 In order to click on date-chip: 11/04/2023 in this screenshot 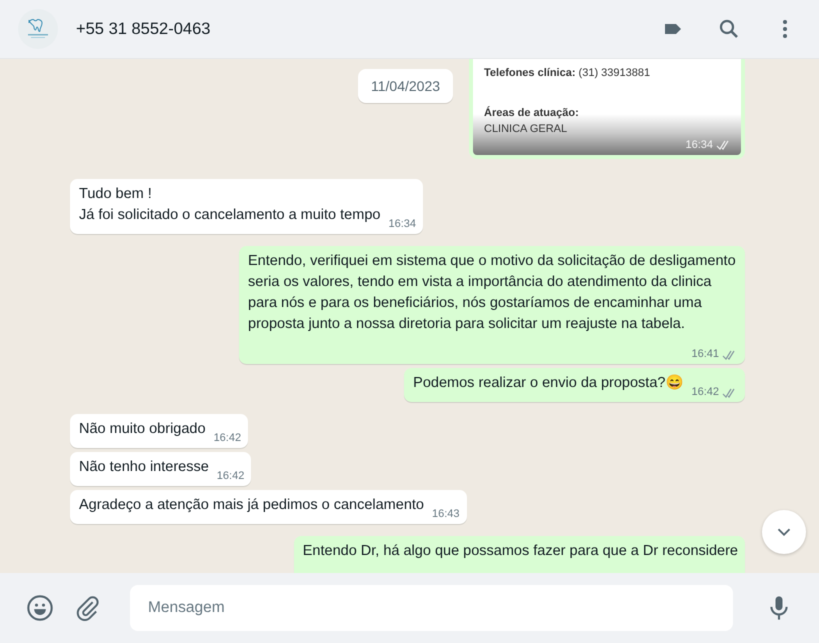, I will do `click(406, 86)`.